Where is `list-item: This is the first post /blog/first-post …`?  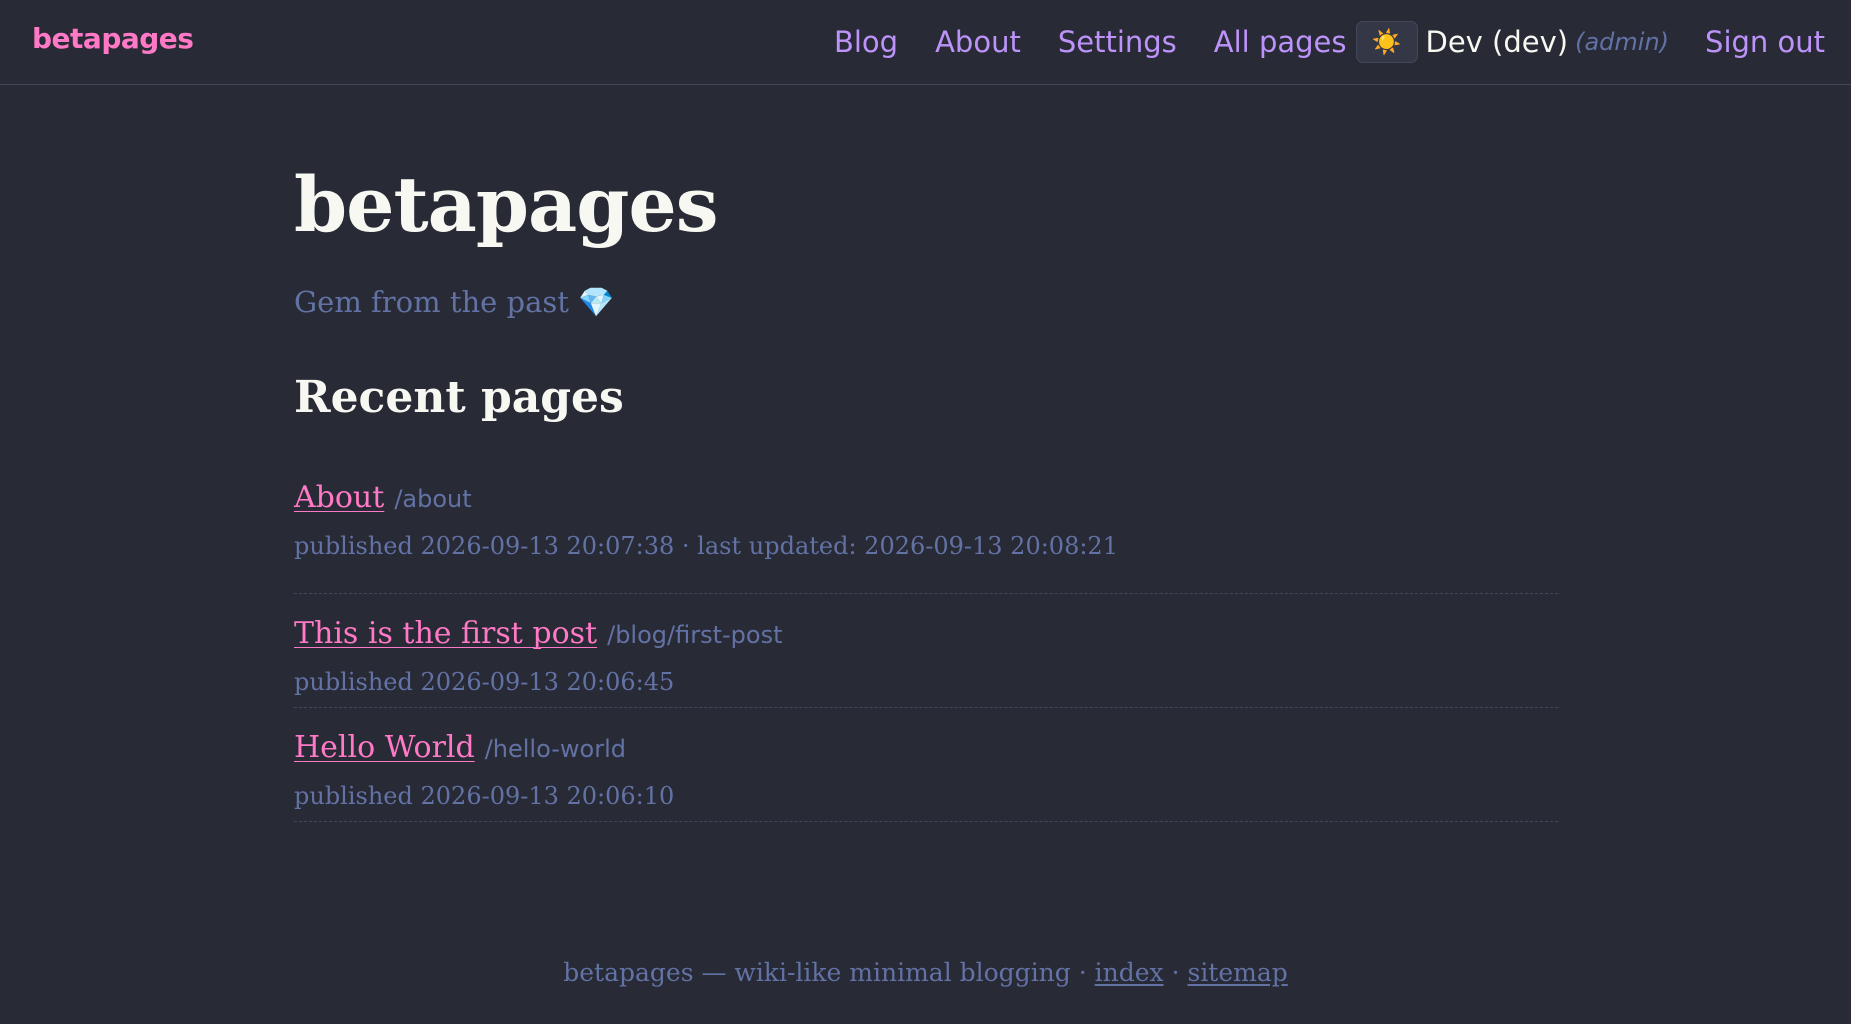 list-item: This is the first post /blog/first-post … is located at coordinates (926, 651).